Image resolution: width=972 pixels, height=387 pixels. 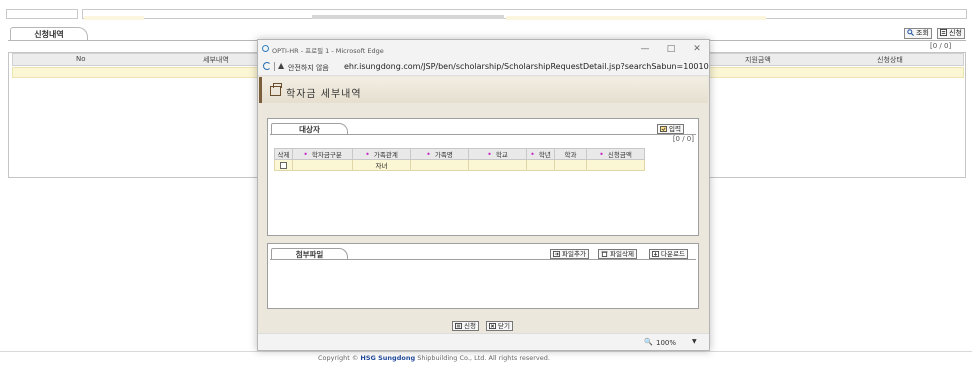 I want to click on download-button: 다운로드, so click(x=668, y=254).